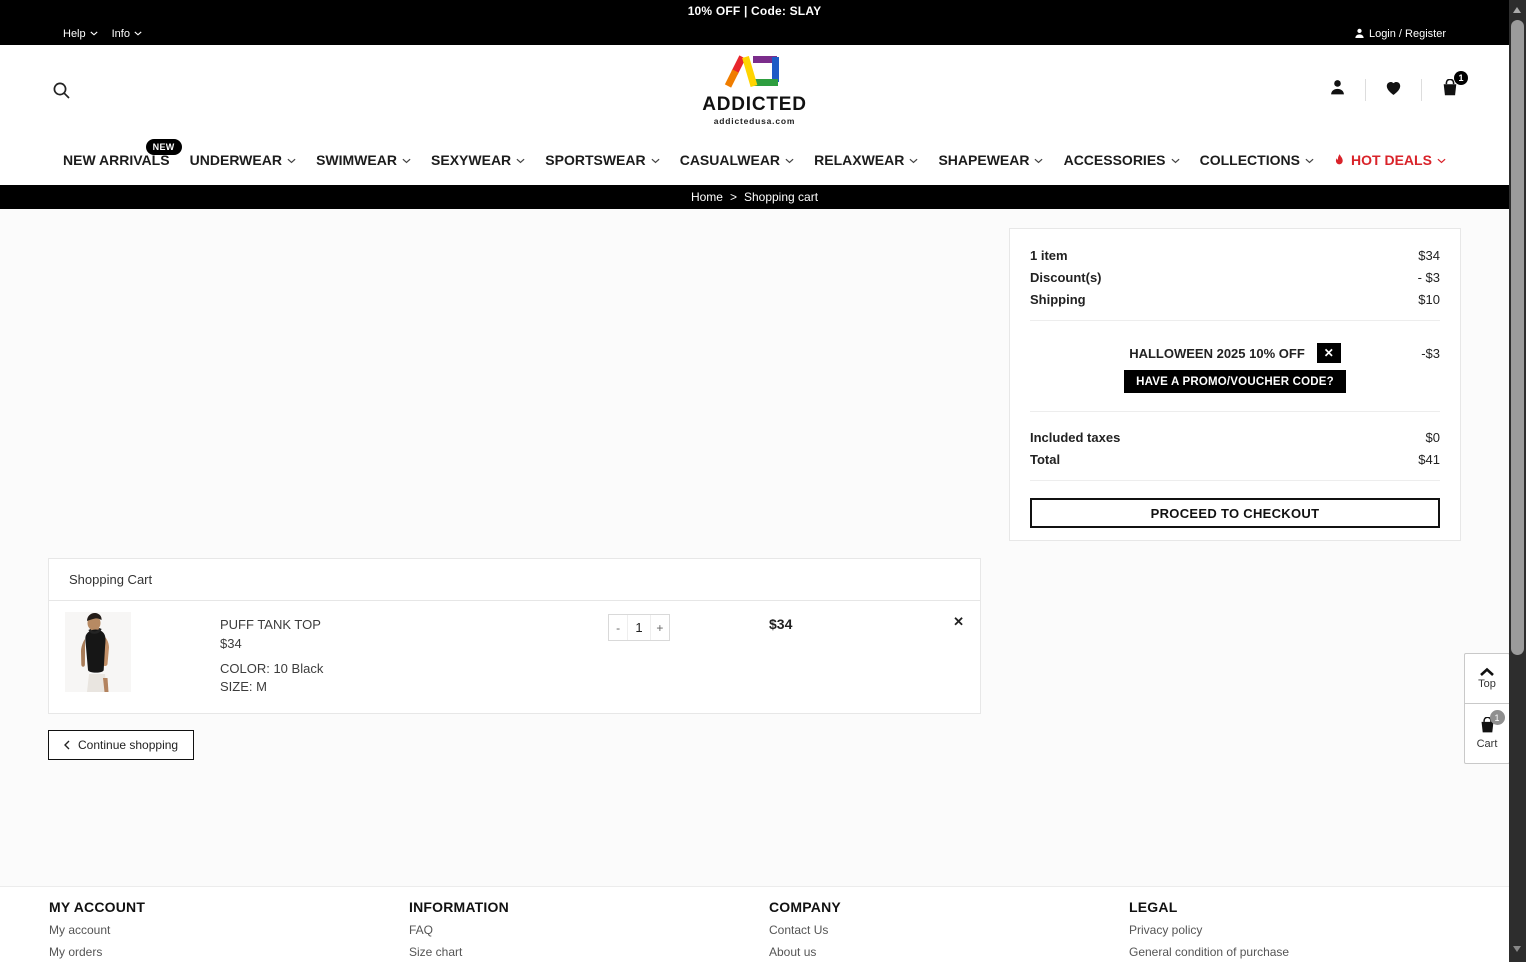 This screenshot has width=1526, height=962. I want to click on footer-link: General condition of purchase, so click(1309, 952).